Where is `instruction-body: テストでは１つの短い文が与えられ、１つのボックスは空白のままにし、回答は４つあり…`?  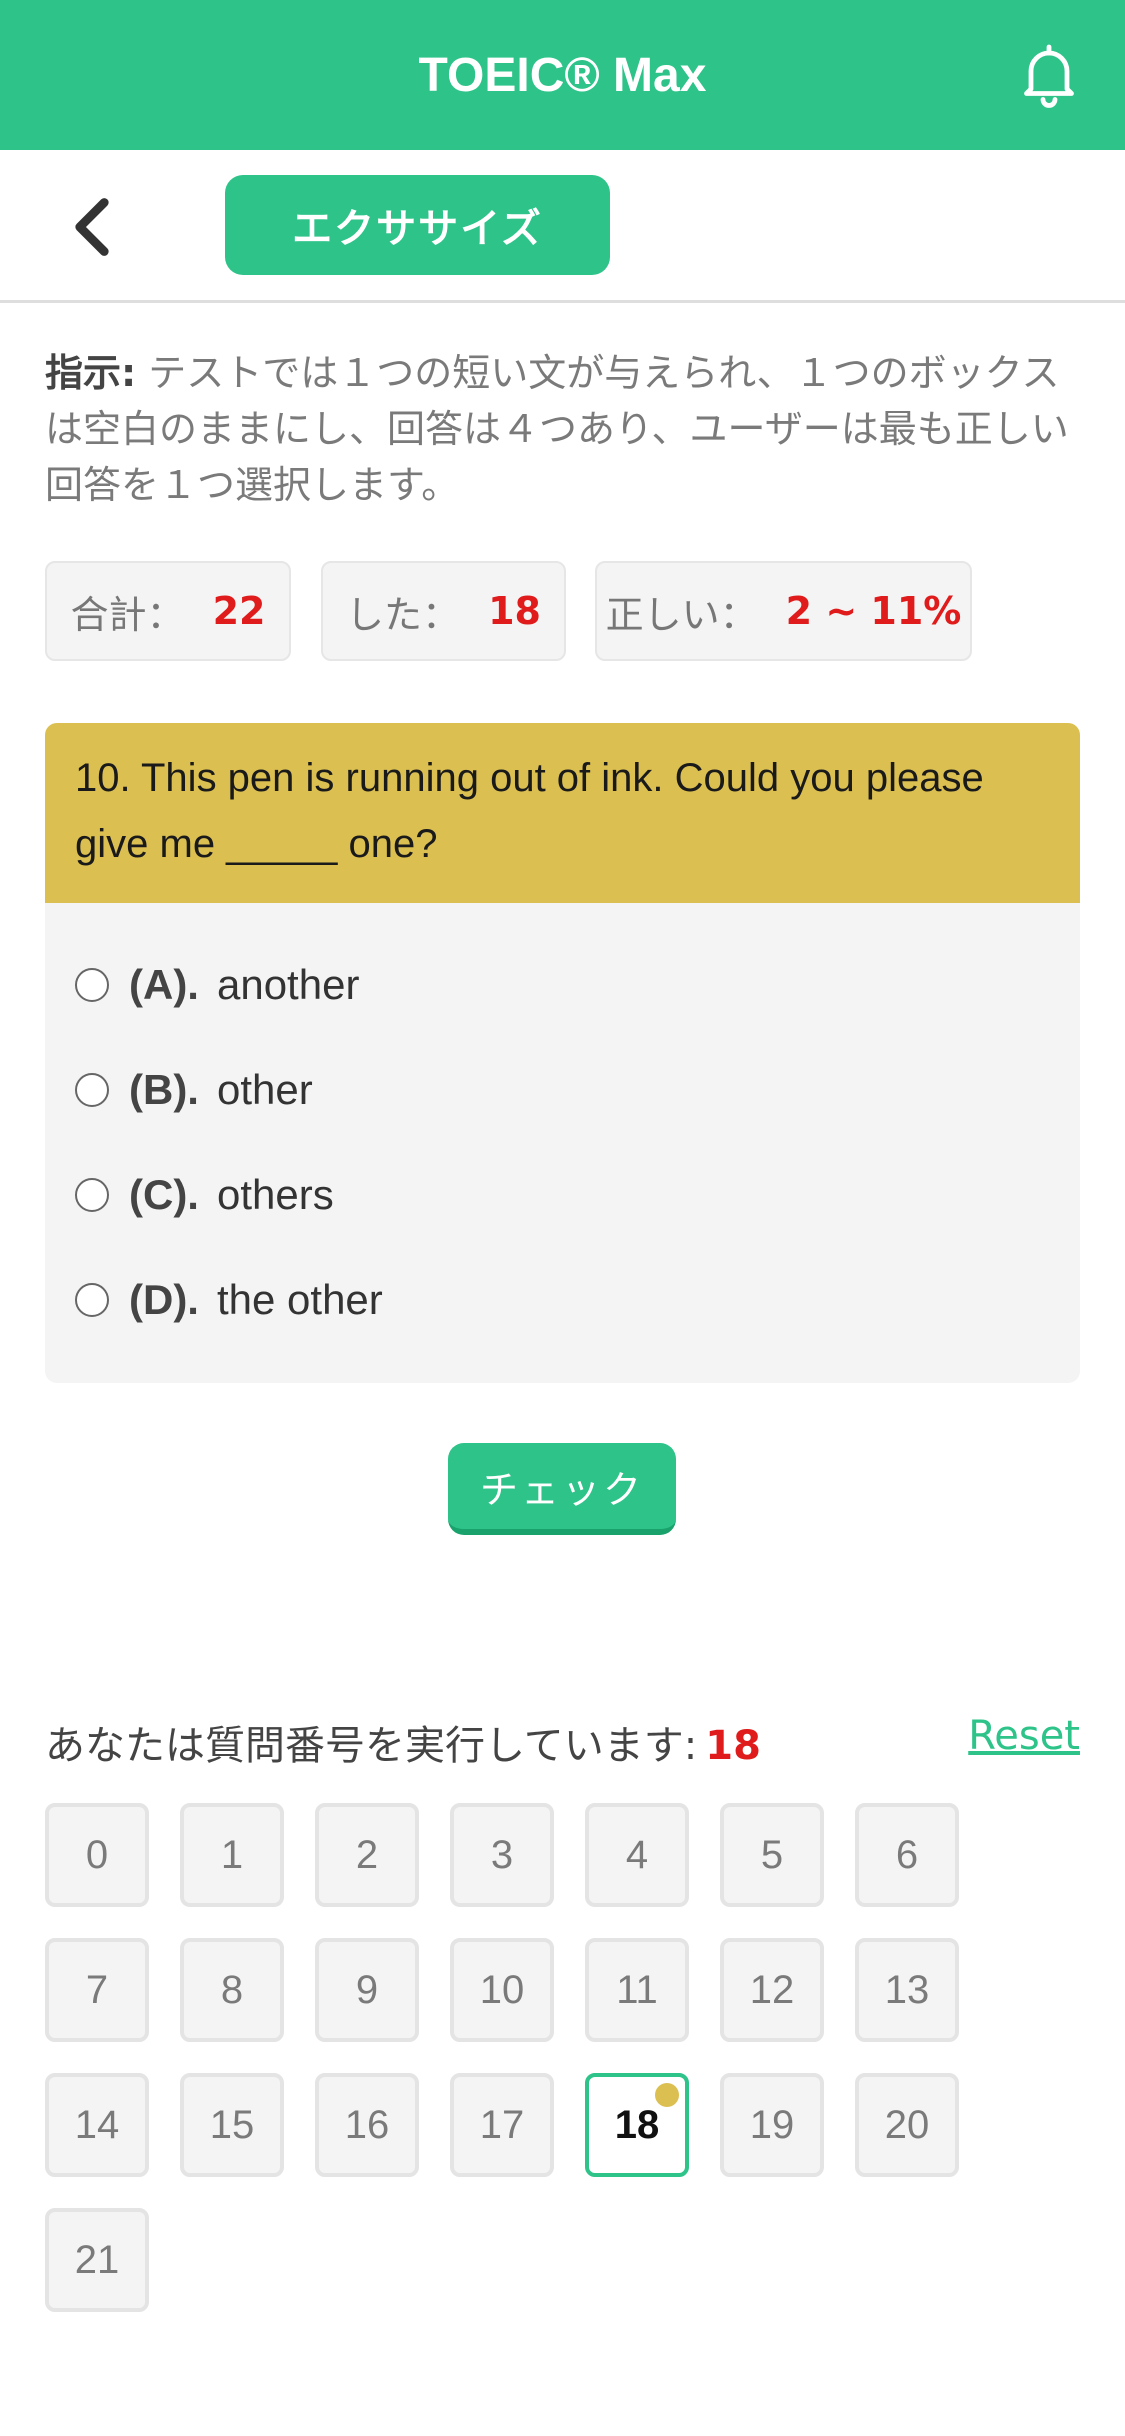
instruction-body: テストでは１つの短い文が与えられ、１つのボックスは空白のままにし、回答は４つあり… is located at coordinates (557, 429).